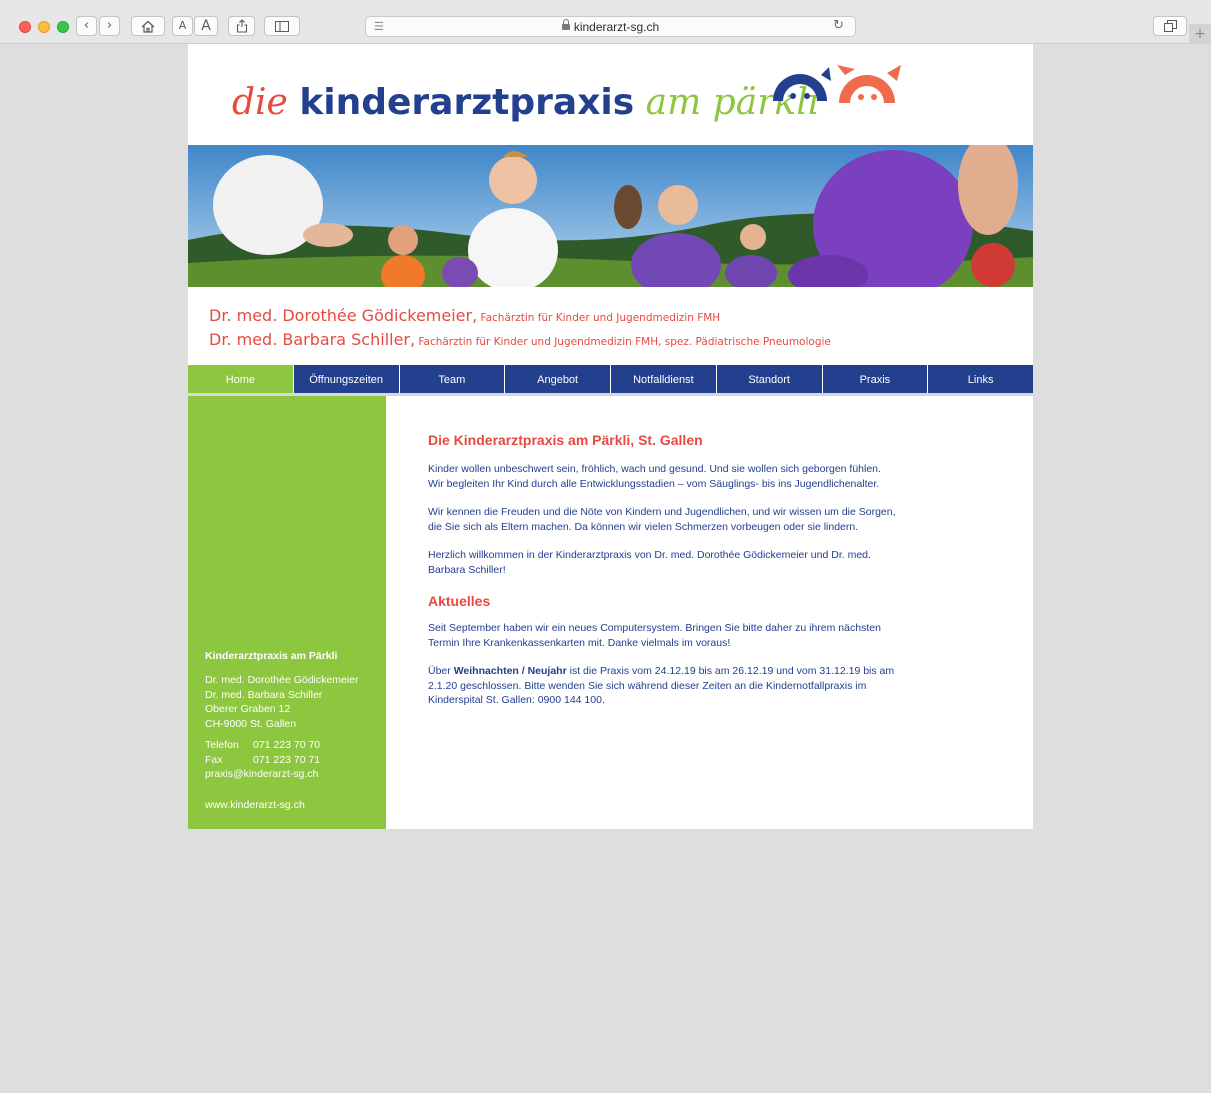  Describe the element at coordinates (453, 379) in the screenshot. I see `nav-team: Team` at that location.